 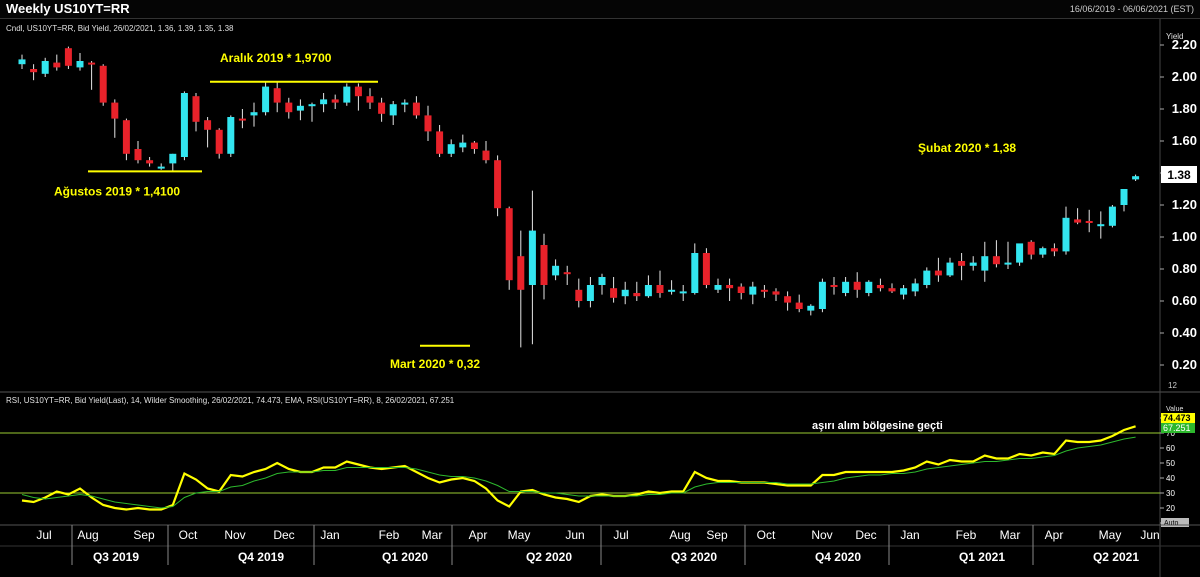 What do you see at coordinates (909, 535) in the screenshot?
I see `month-label: Jan` at bounding box center [909, 535].